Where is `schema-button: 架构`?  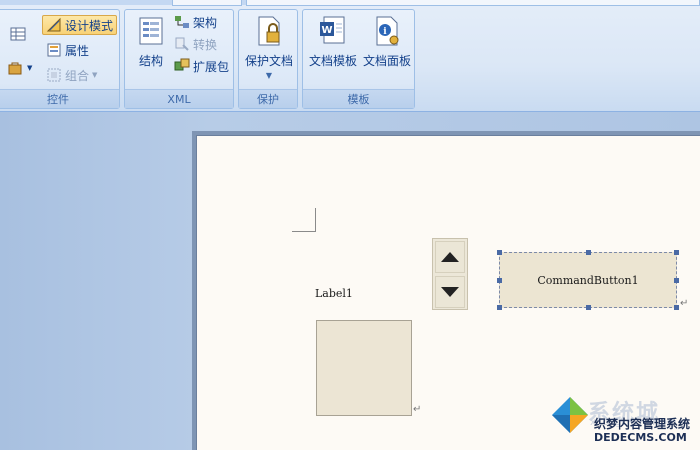
schema-button: 架构 is located at coordinates (195, 22).